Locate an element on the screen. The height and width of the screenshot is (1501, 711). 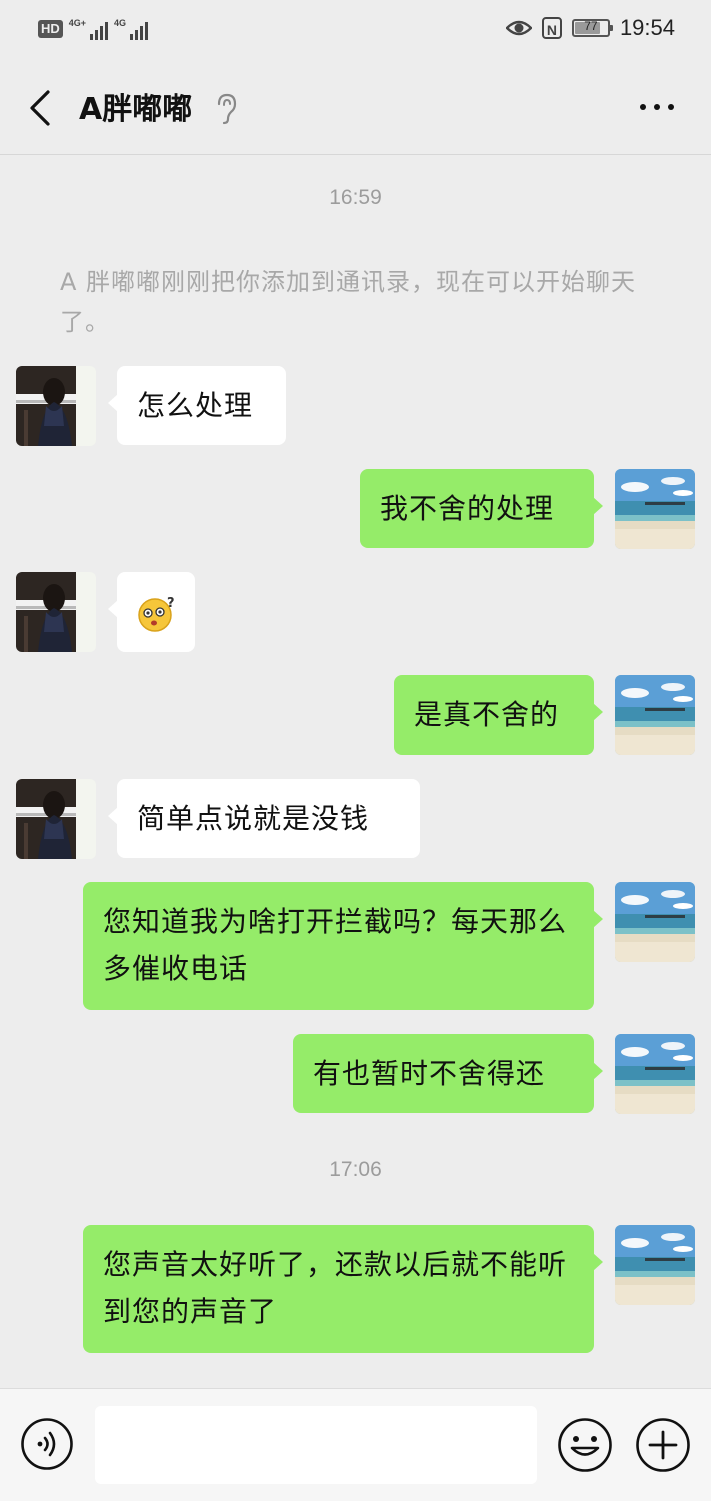
chat-title: A胖嘟嘟 is located at coordinates (135, 106).